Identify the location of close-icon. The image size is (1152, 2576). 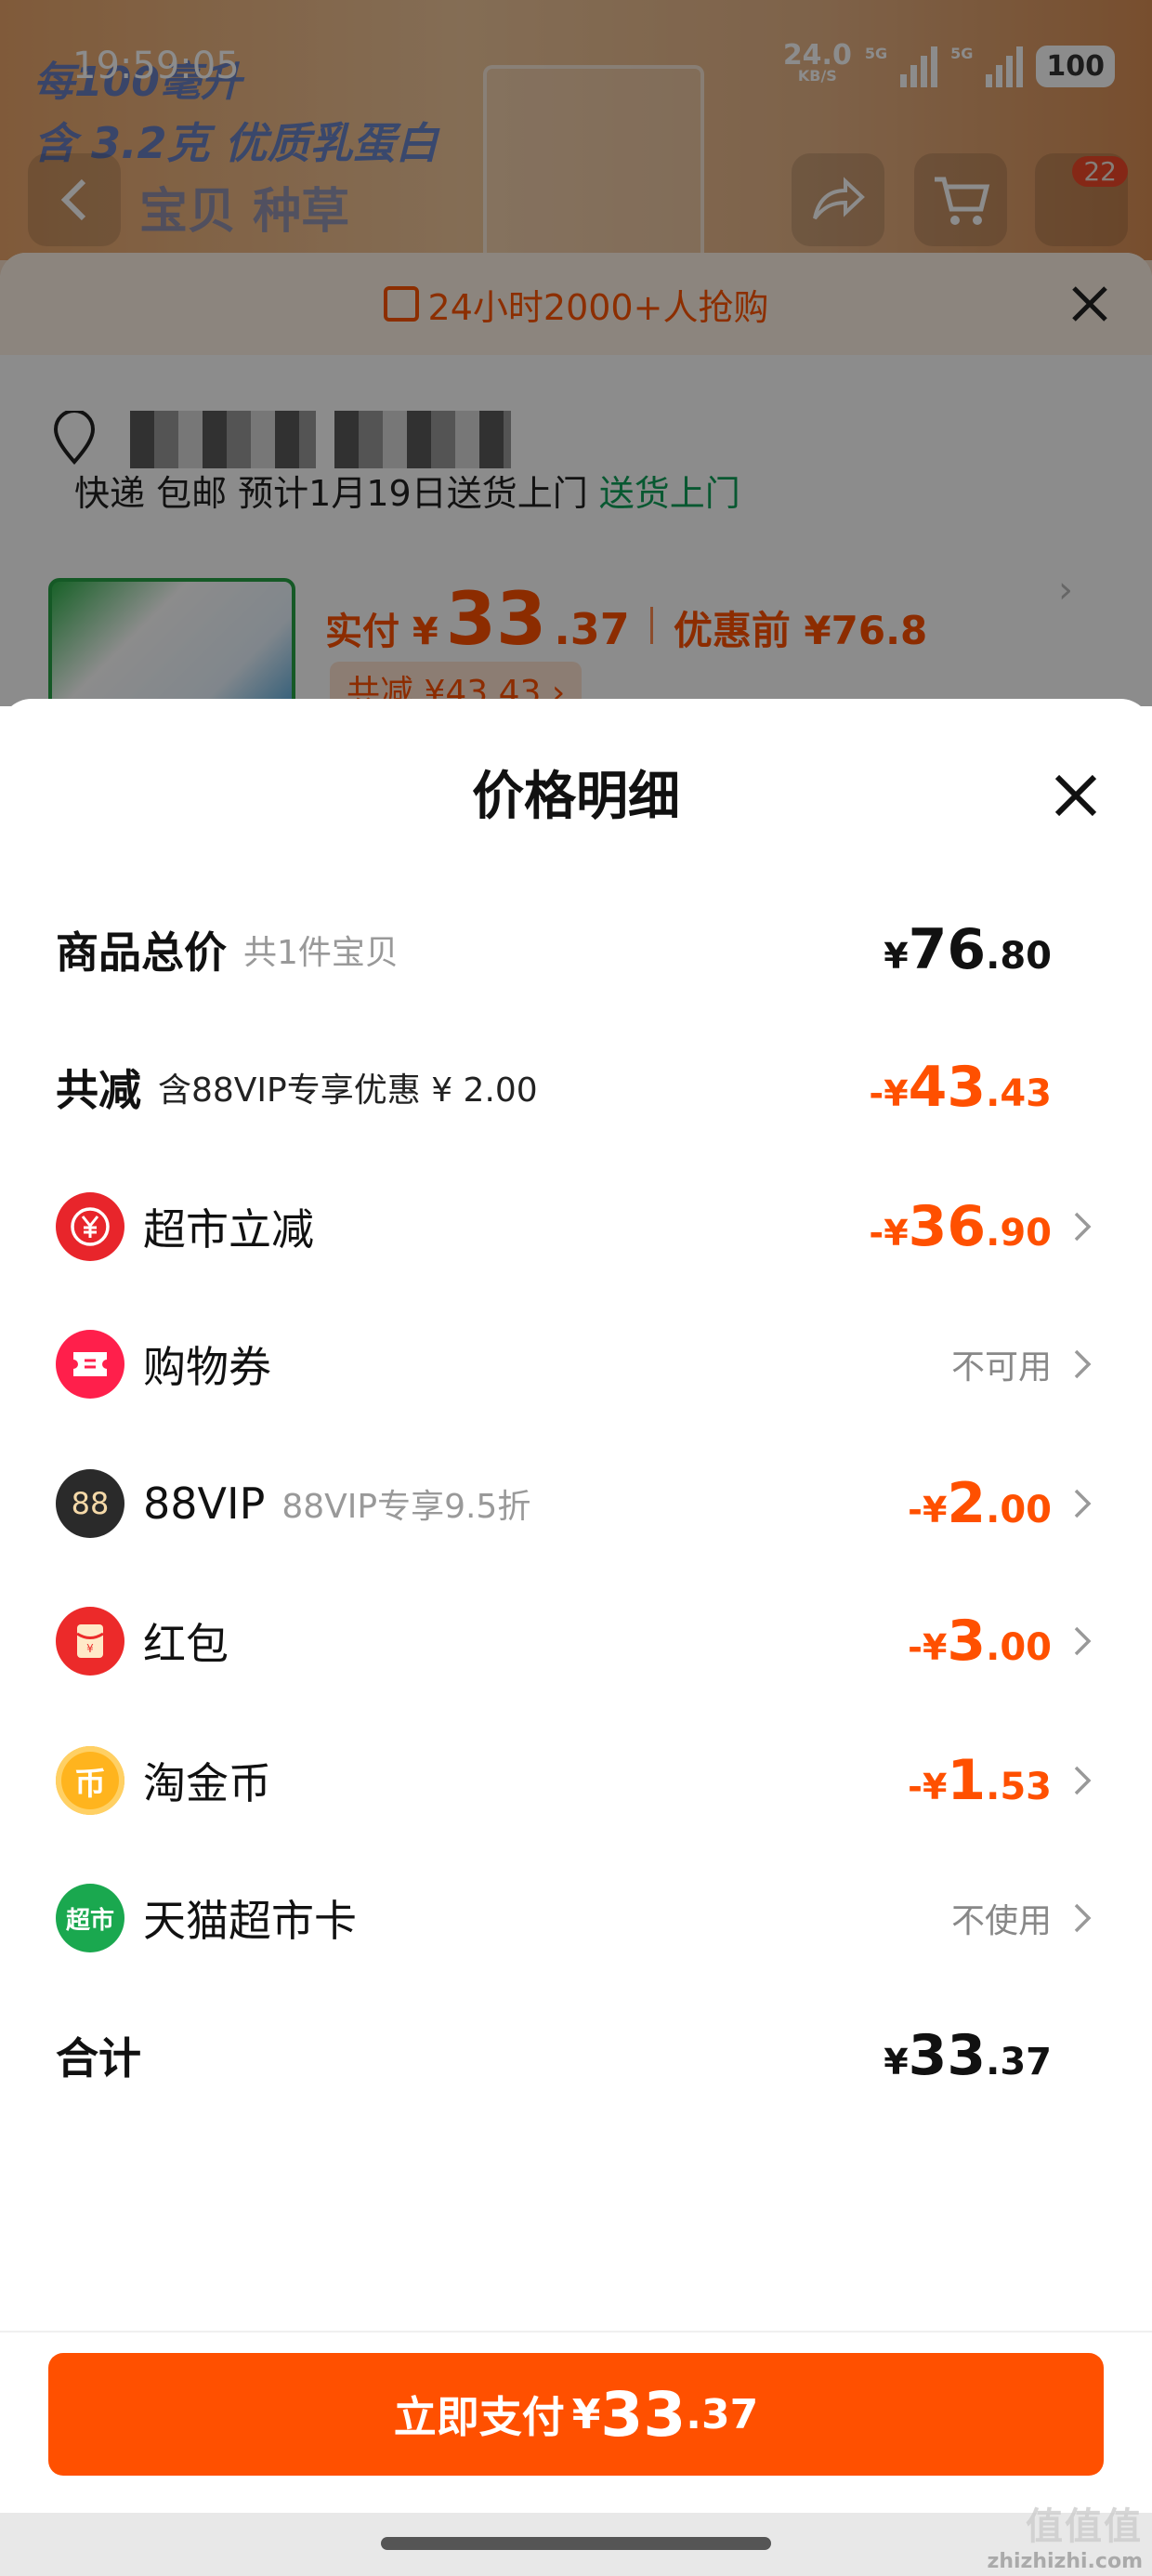
(1076, 795).